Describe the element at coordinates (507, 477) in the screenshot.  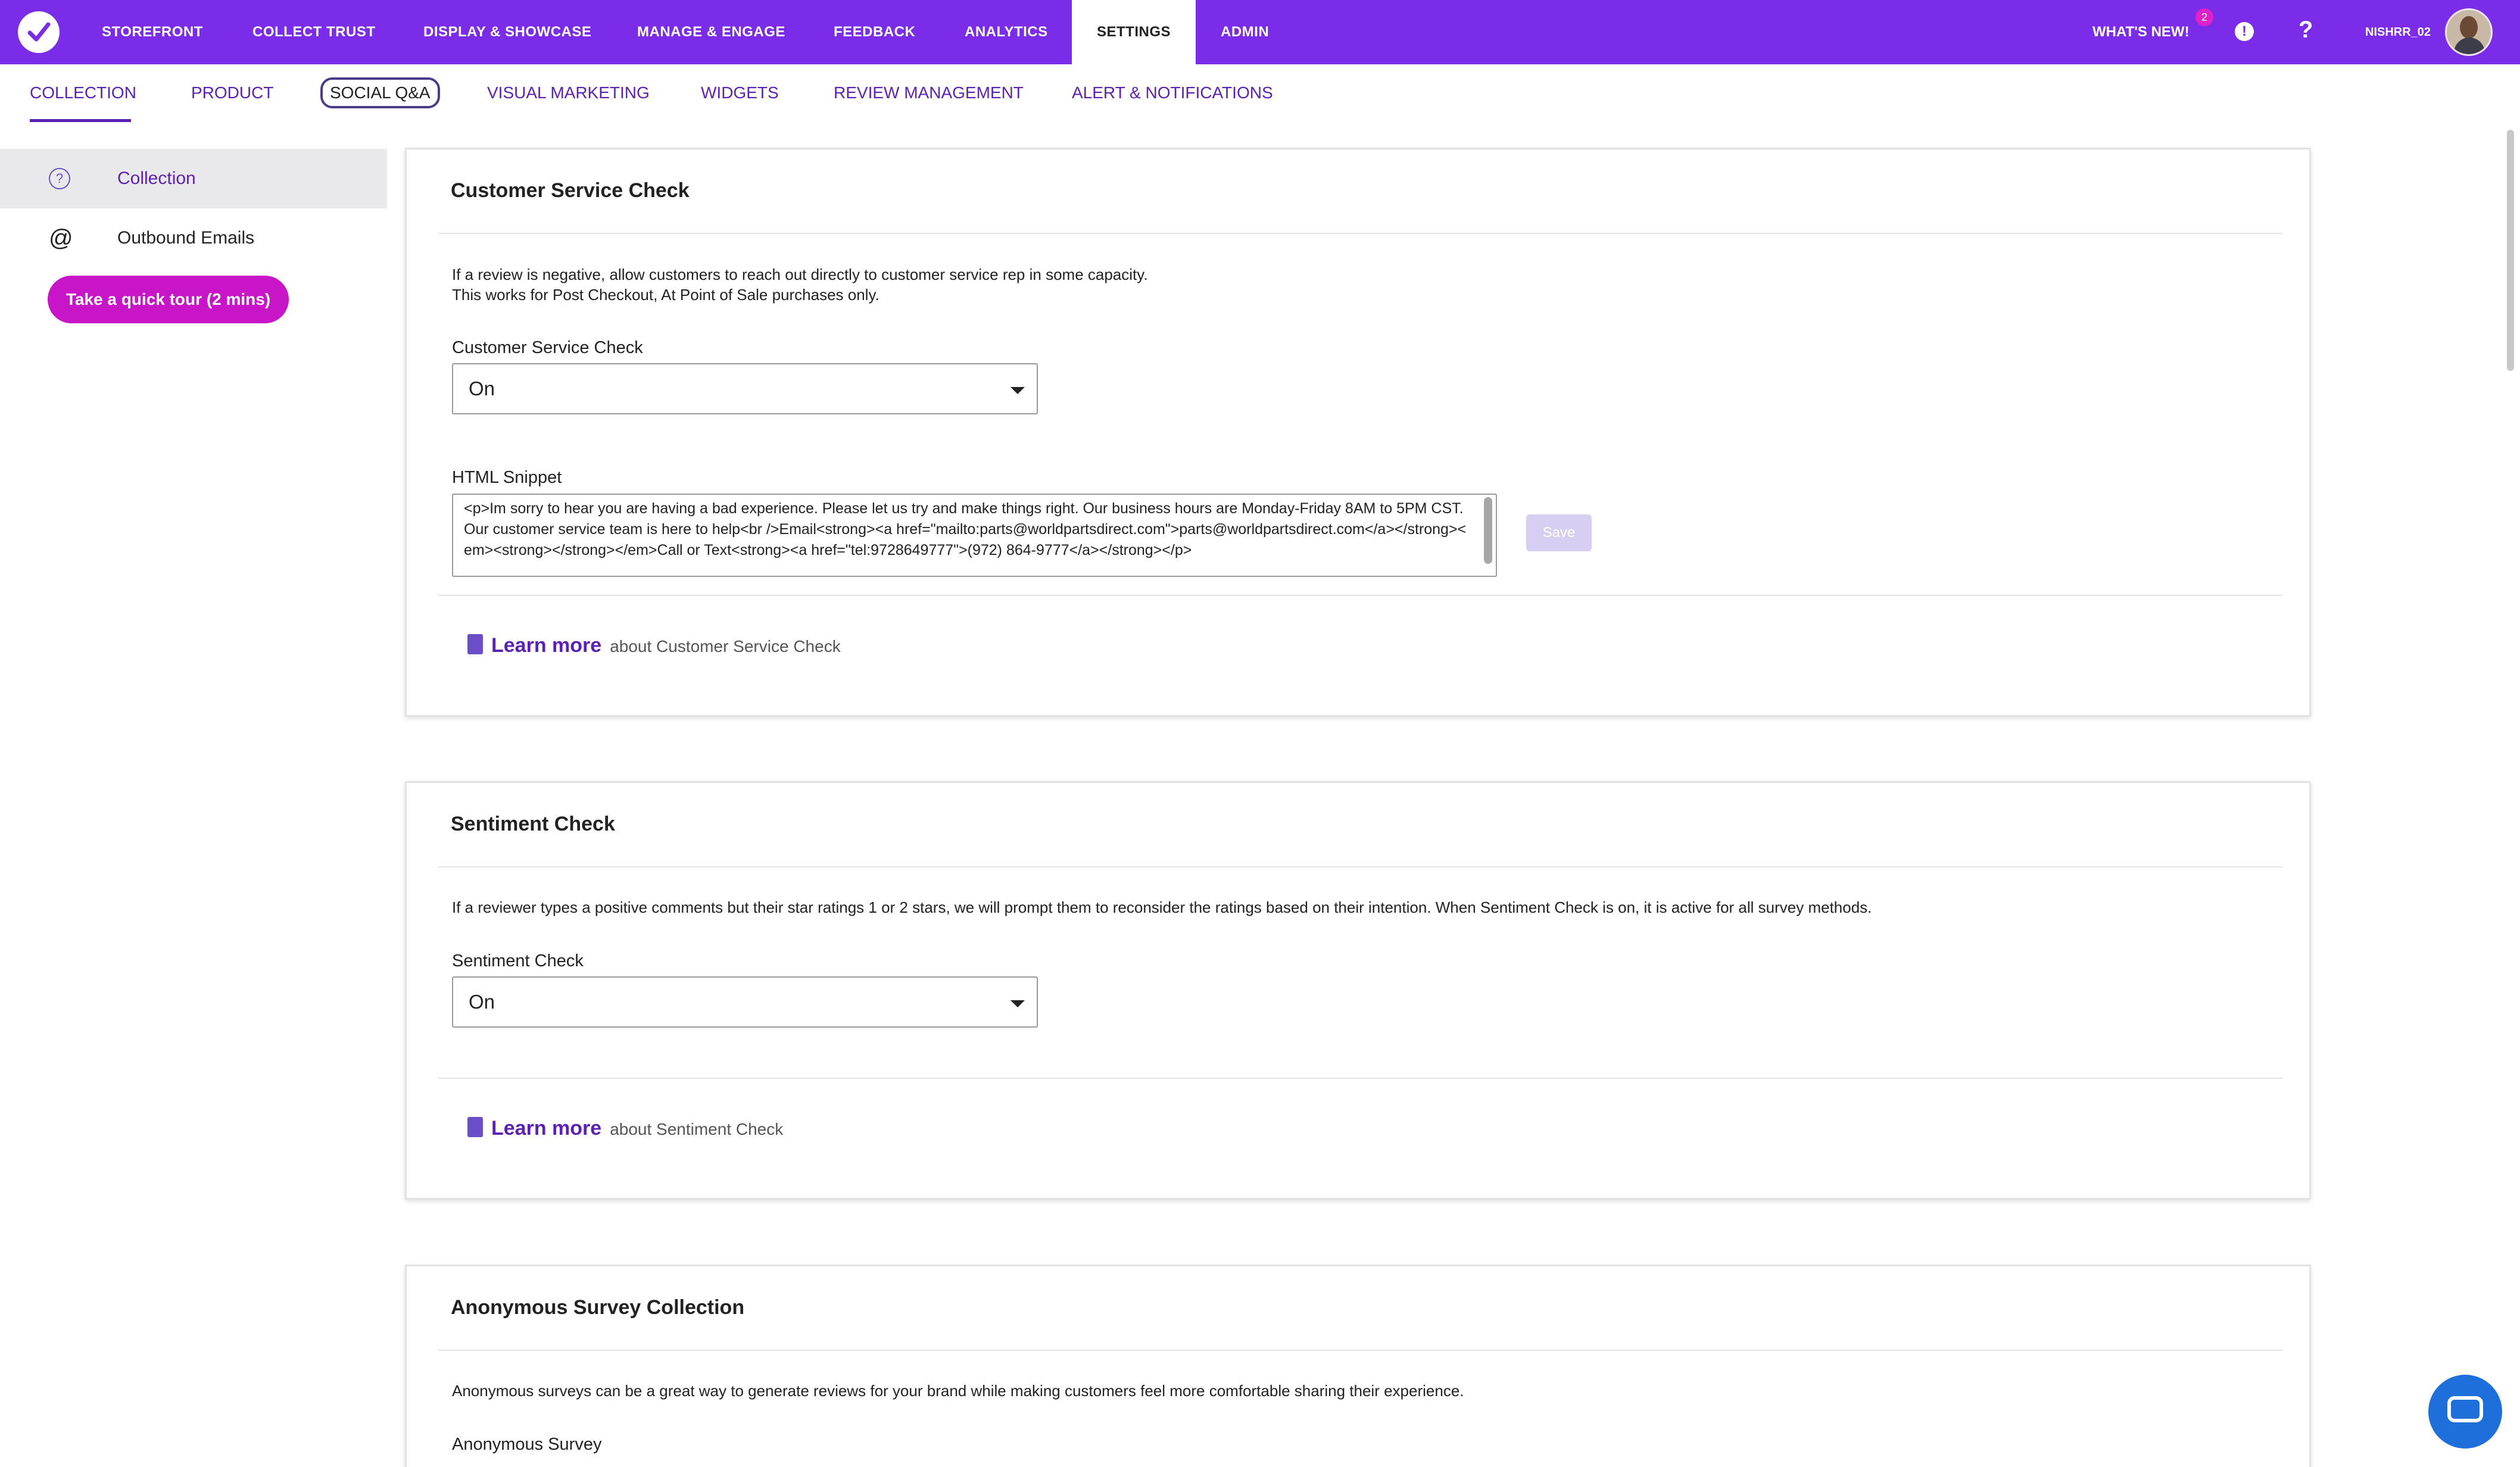
I see `snippet-label: HTML Snippet` at that location.